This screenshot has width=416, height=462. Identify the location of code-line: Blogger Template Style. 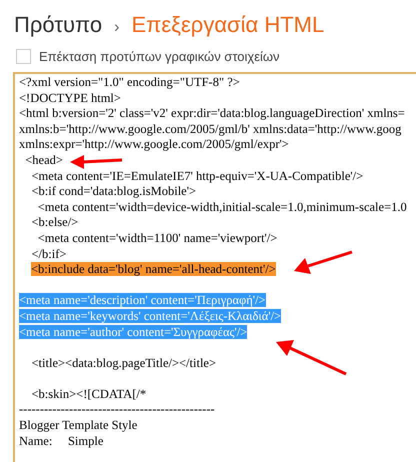
(78, 425).